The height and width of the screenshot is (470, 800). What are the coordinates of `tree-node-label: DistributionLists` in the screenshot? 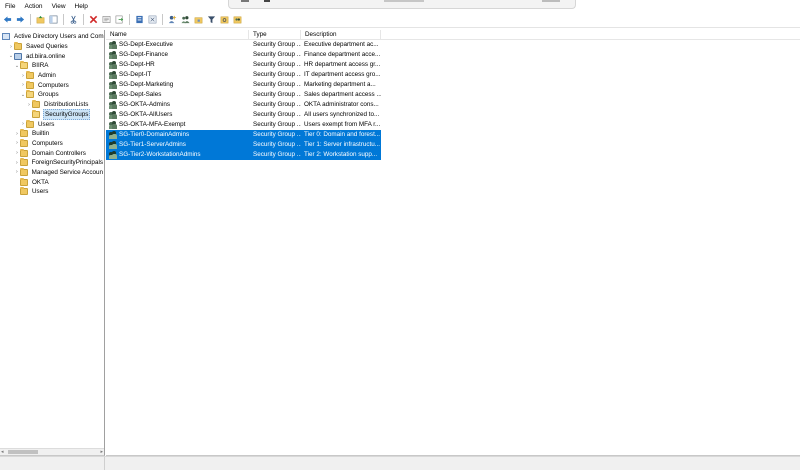 It's located at (66, 105).